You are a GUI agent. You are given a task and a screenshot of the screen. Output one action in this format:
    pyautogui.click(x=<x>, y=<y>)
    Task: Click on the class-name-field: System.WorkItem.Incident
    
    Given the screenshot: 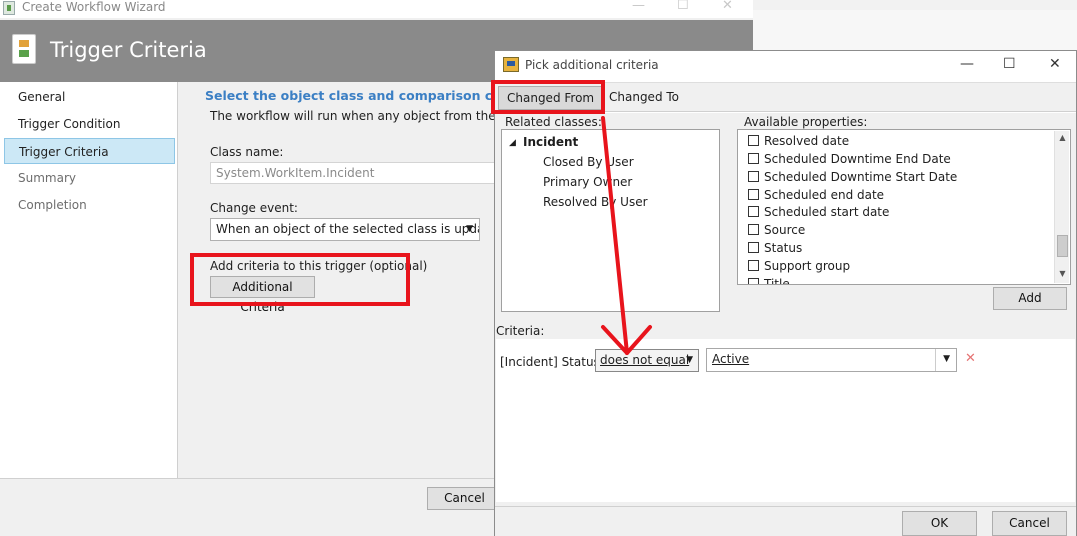 What is the action you would take?
    pyautogui.click(x=360, y=173)
    